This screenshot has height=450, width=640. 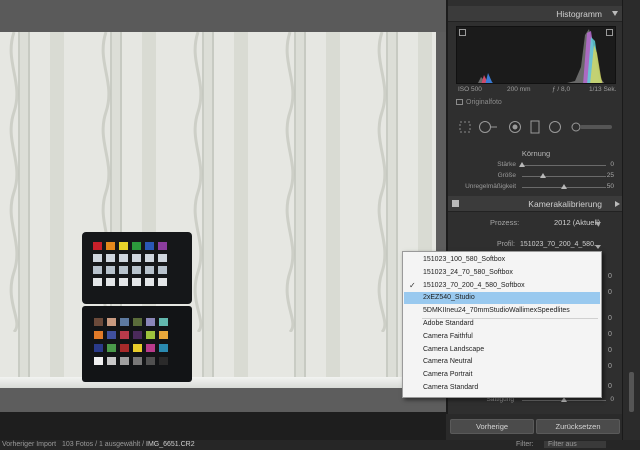 I want to click on process-label: Prozess:, so click(x=505, y=222).